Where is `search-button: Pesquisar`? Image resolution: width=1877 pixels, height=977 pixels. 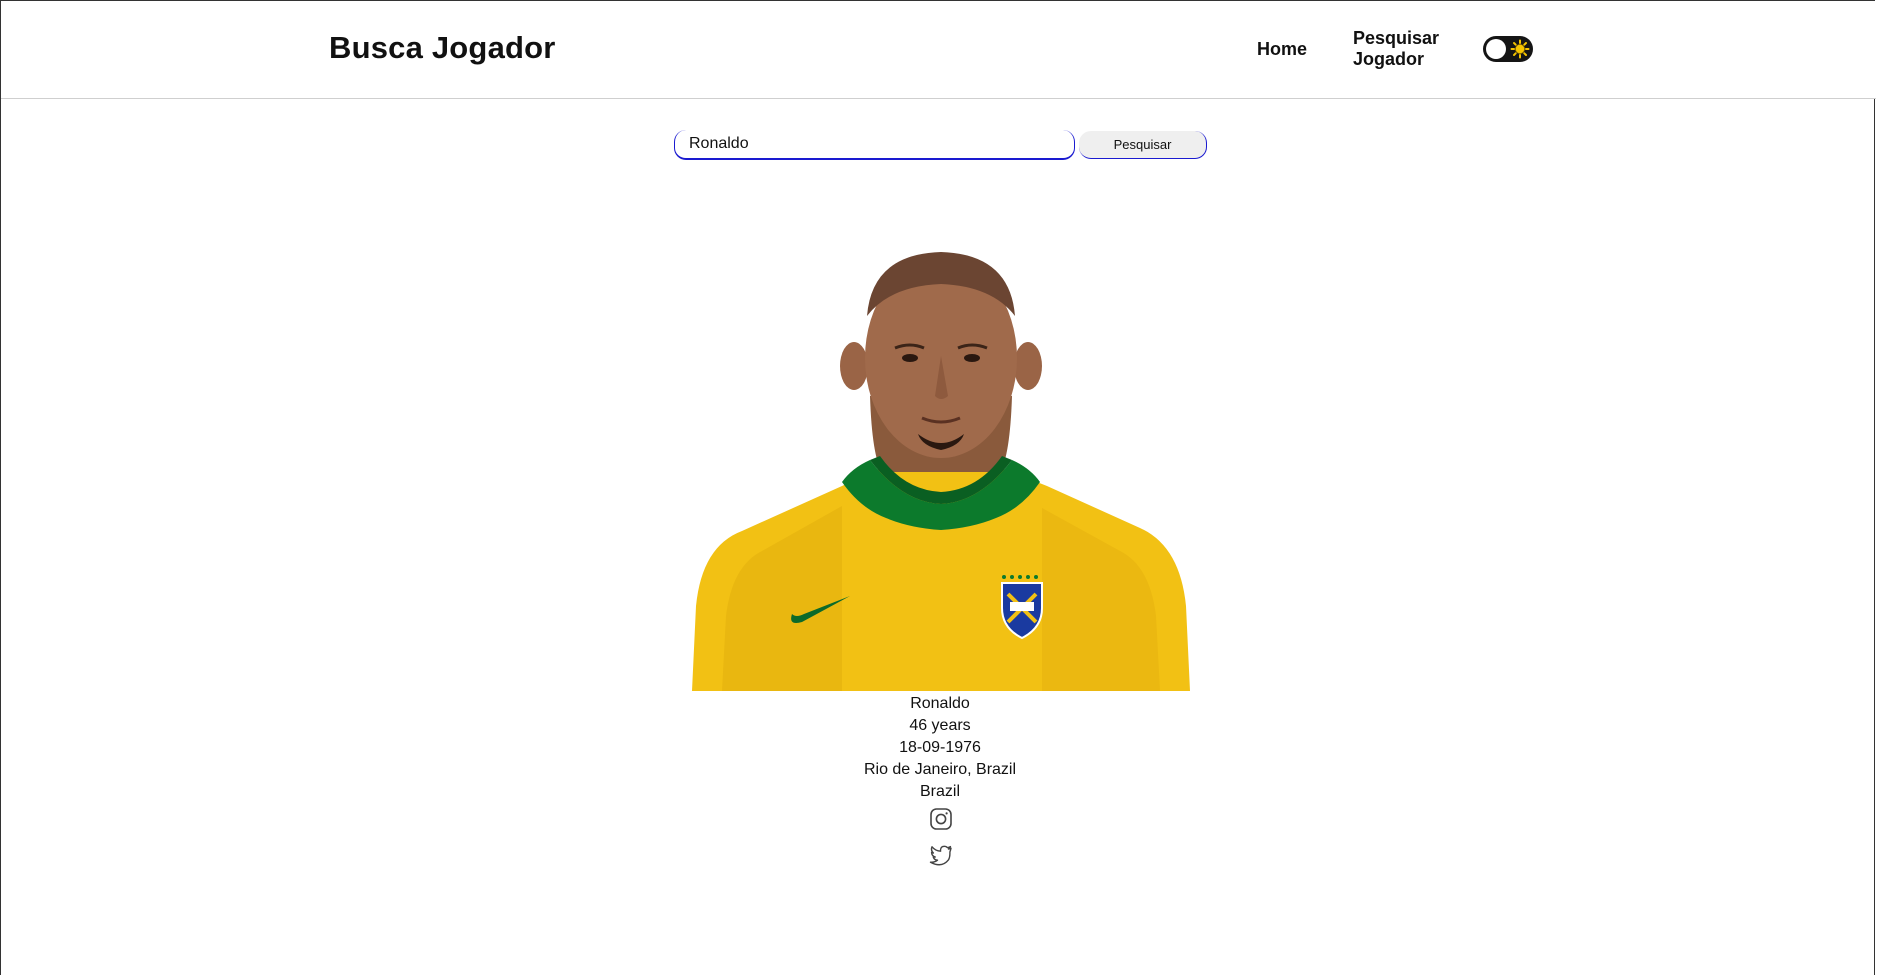
search-button: Pesquisar is located at coordinates (1143, 145).